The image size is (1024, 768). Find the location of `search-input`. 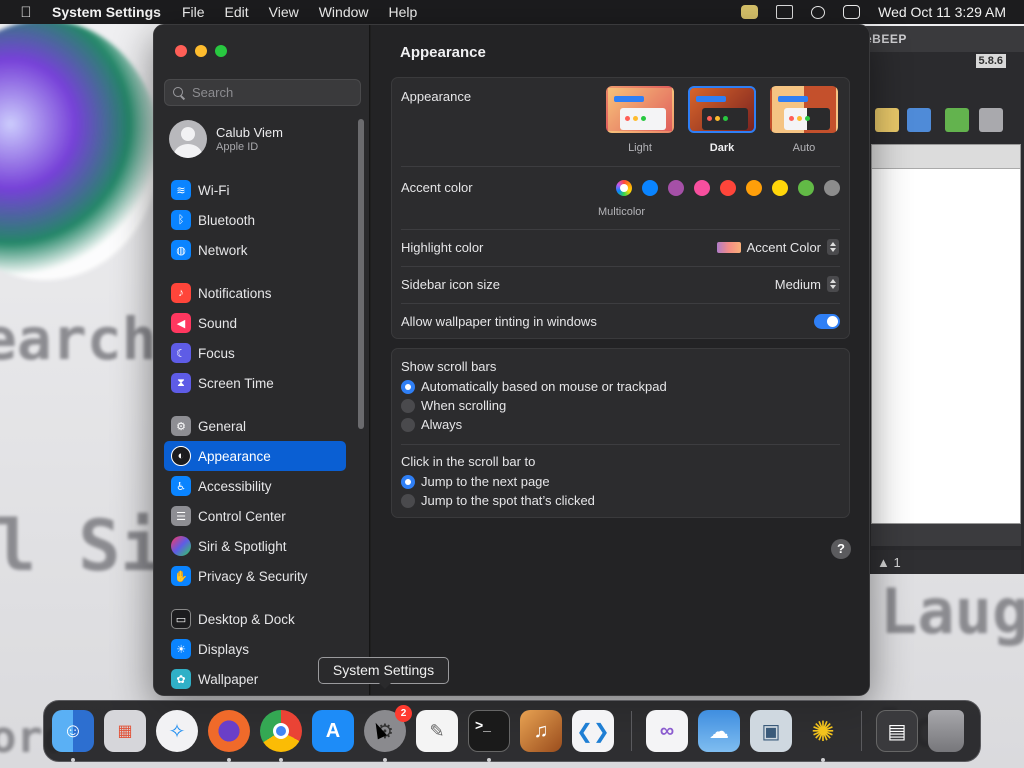

search-input is located at coordinates (272, 92).